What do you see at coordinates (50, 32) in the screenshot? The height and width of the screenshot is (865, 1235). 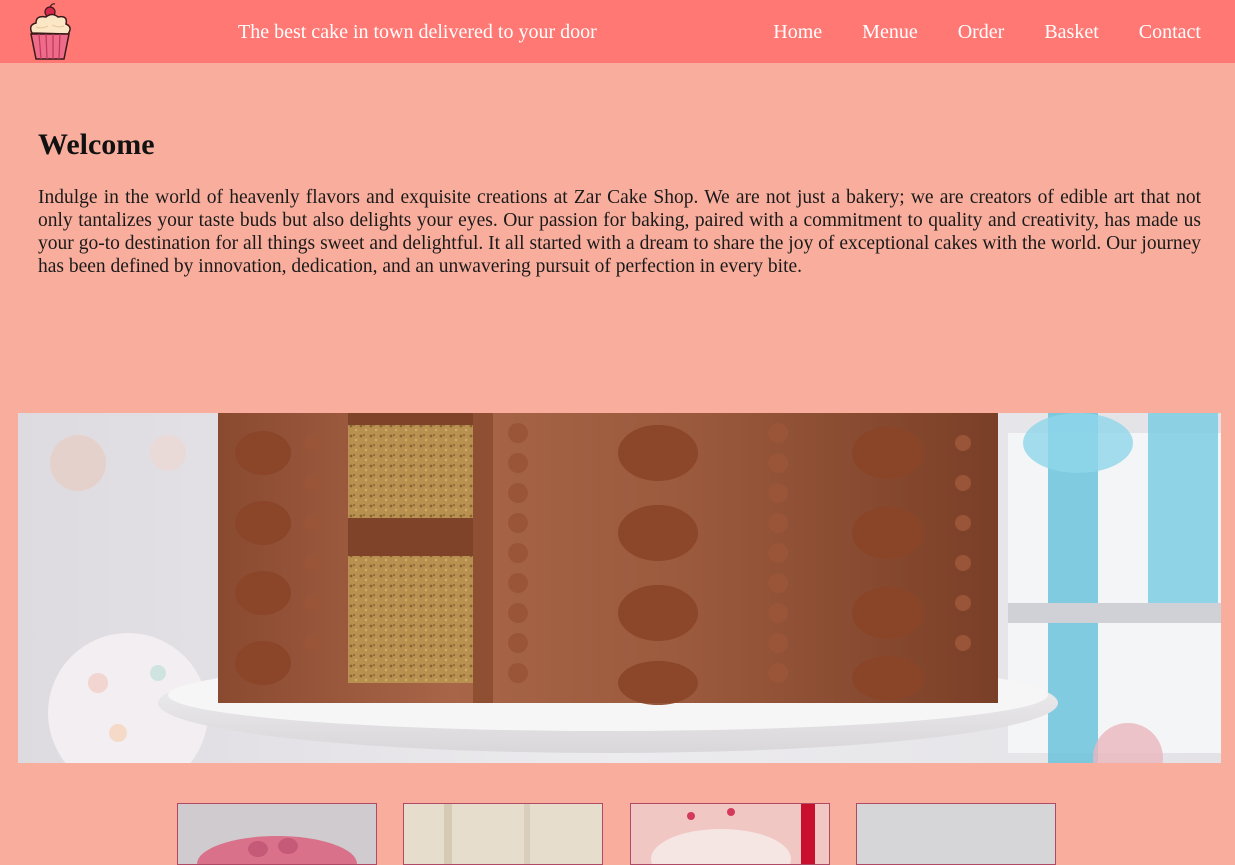 I see `cupcake-icon` at bounding box center [50, 32].